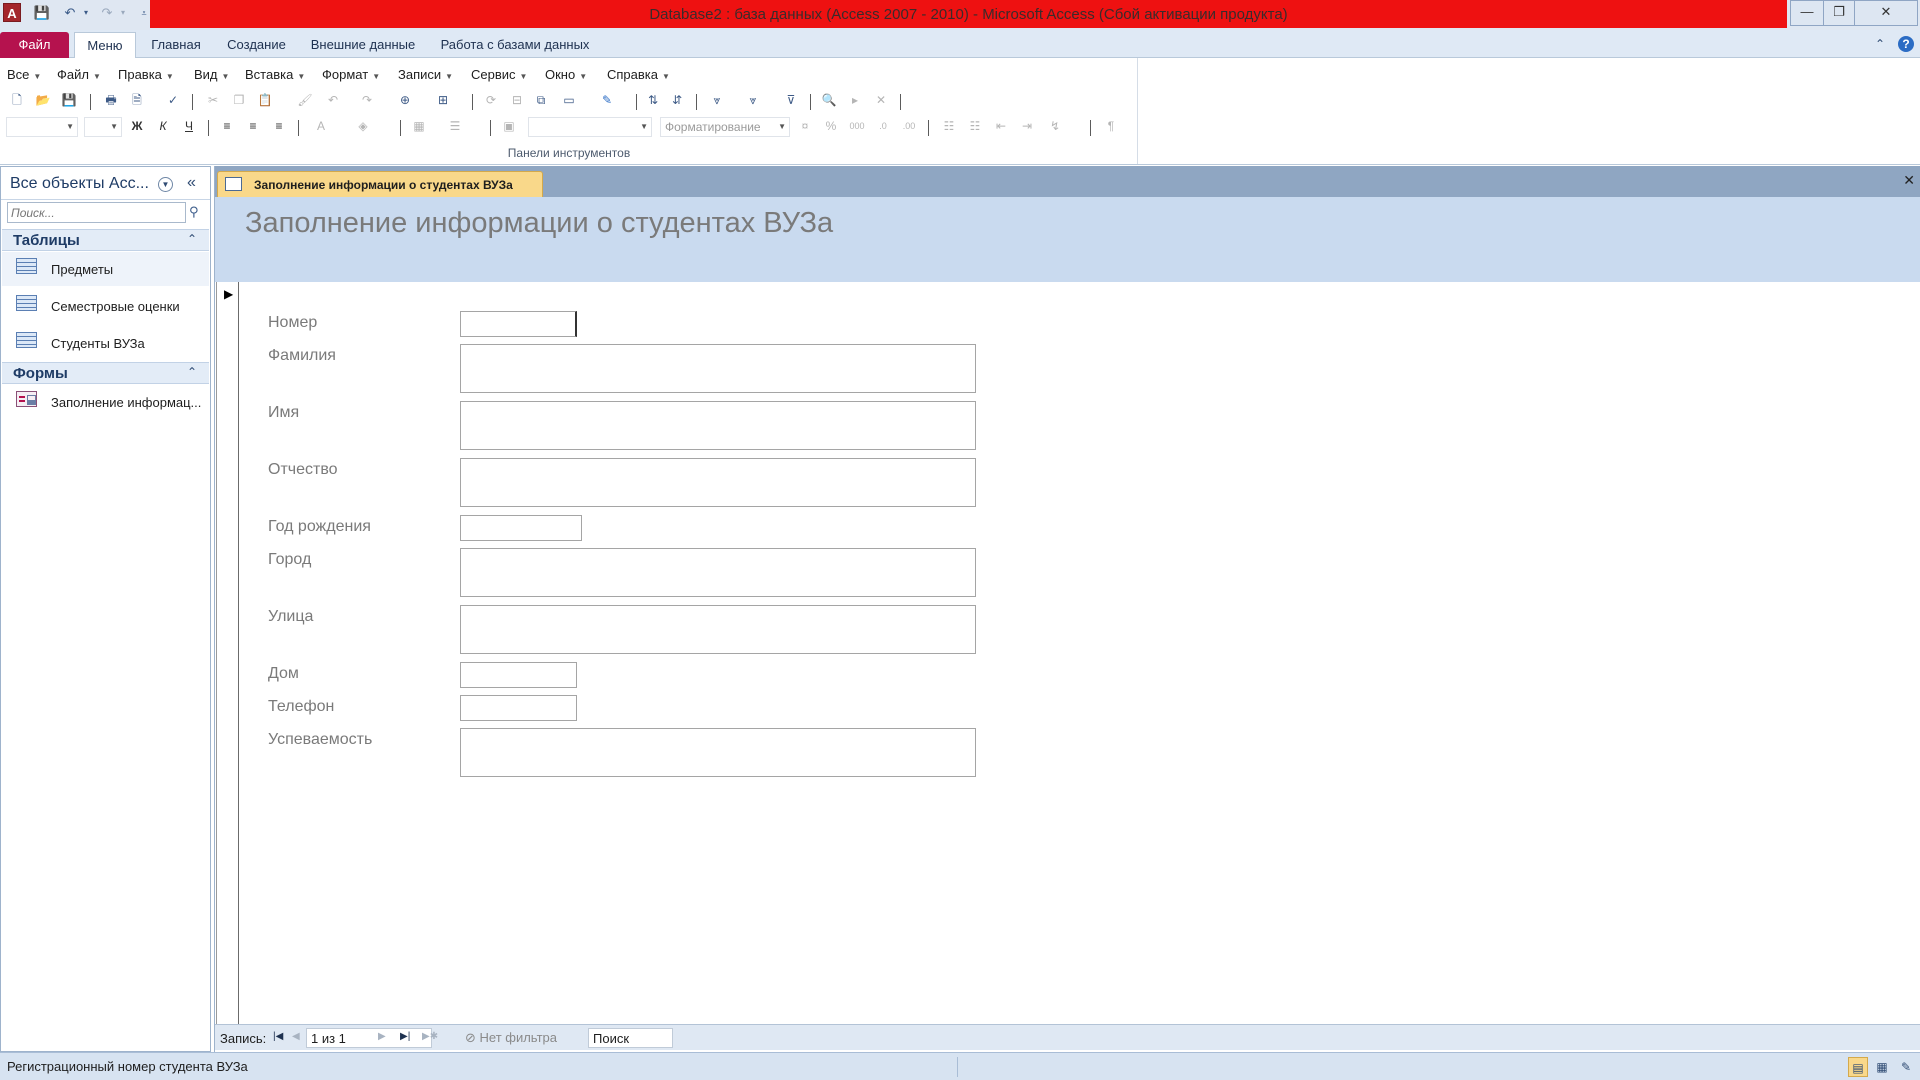  Describe the element at coordinates (105, 373) in the screenshot. I see `nav-group-forms: Формы ⌃` at that location.